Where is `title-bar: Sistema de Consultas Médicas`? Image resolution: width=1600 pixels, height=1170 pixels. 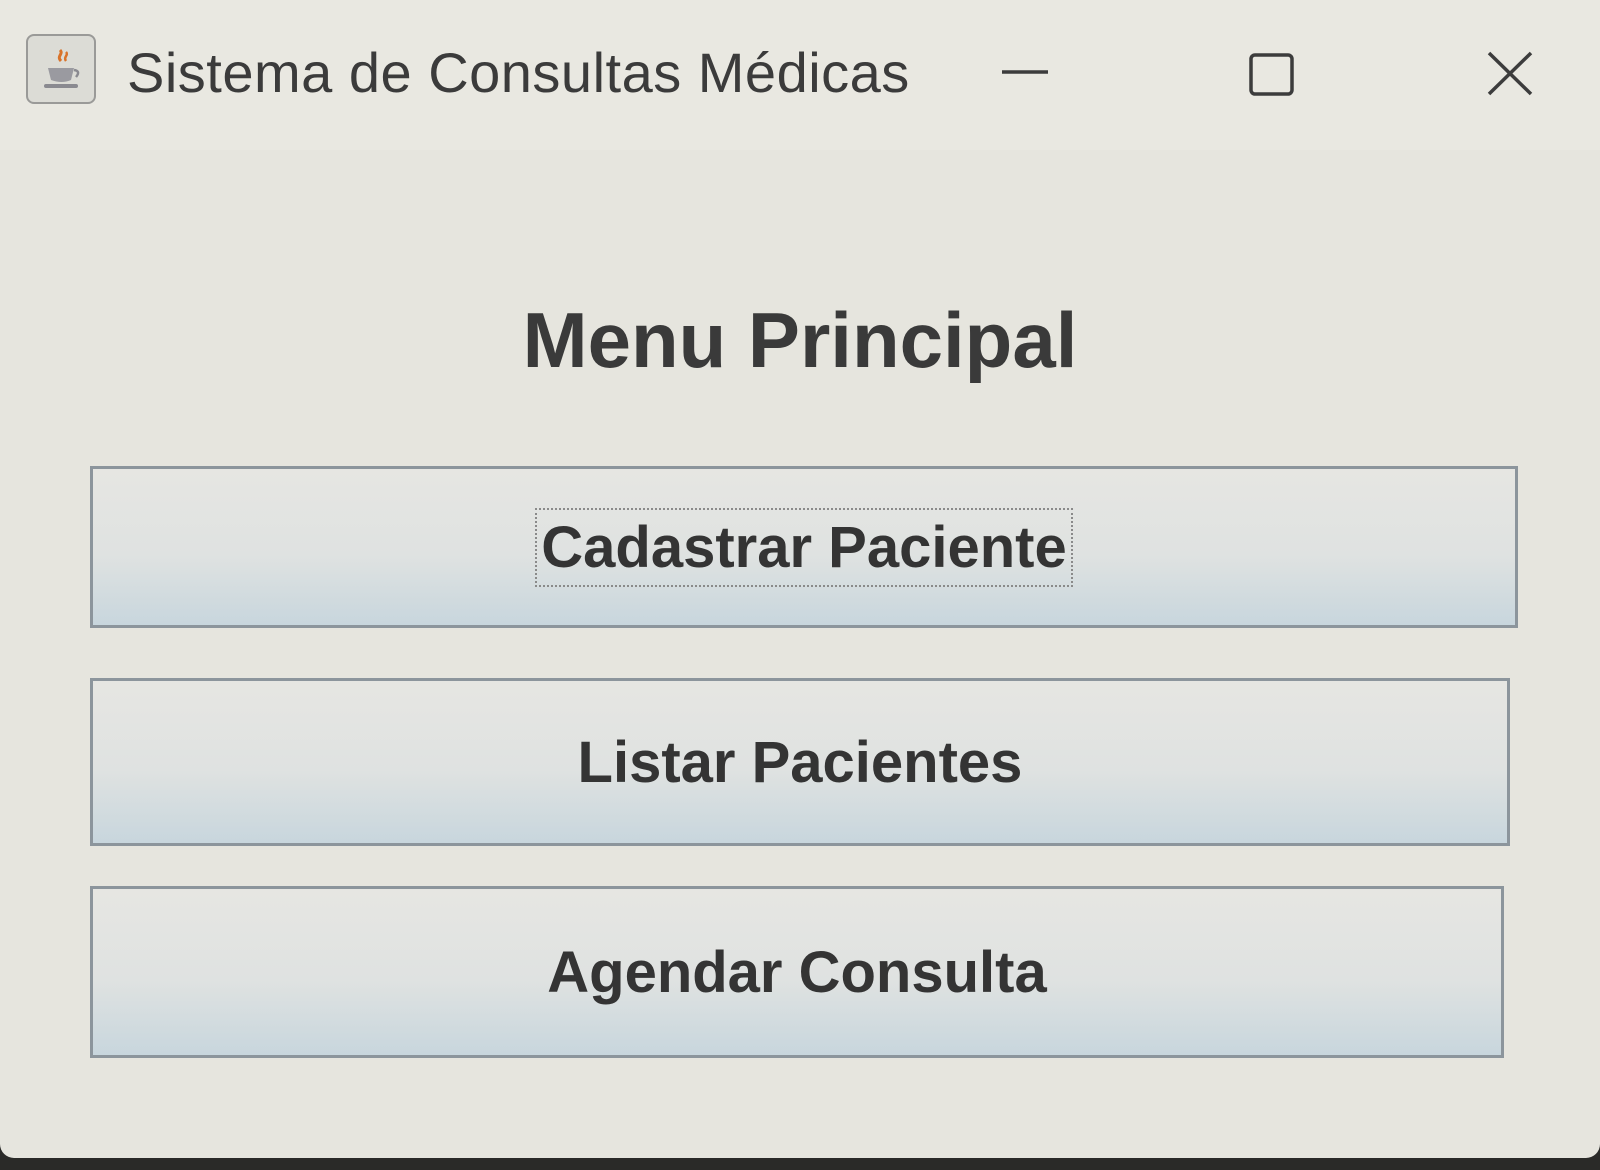 title-bar: Sistema de Consultas Médicas is located at coordinates (800, 75).